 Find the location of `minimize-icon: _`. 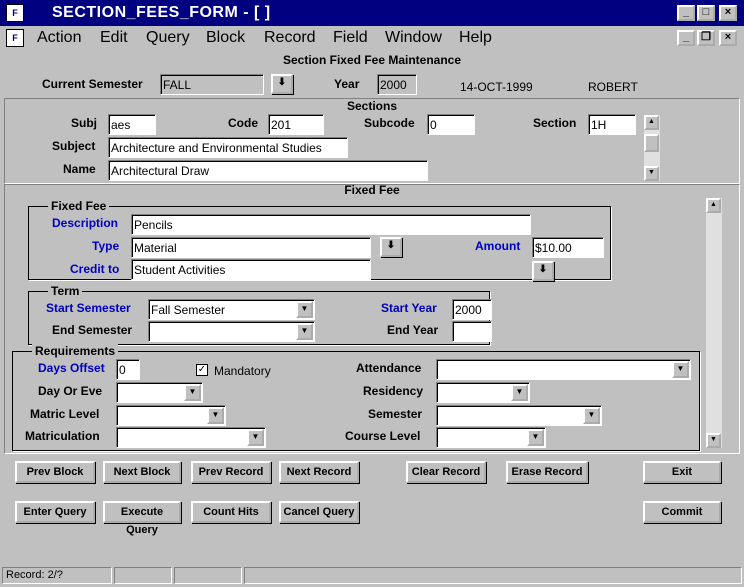

minimize-icon: _ is located at coordinates (686, 13).